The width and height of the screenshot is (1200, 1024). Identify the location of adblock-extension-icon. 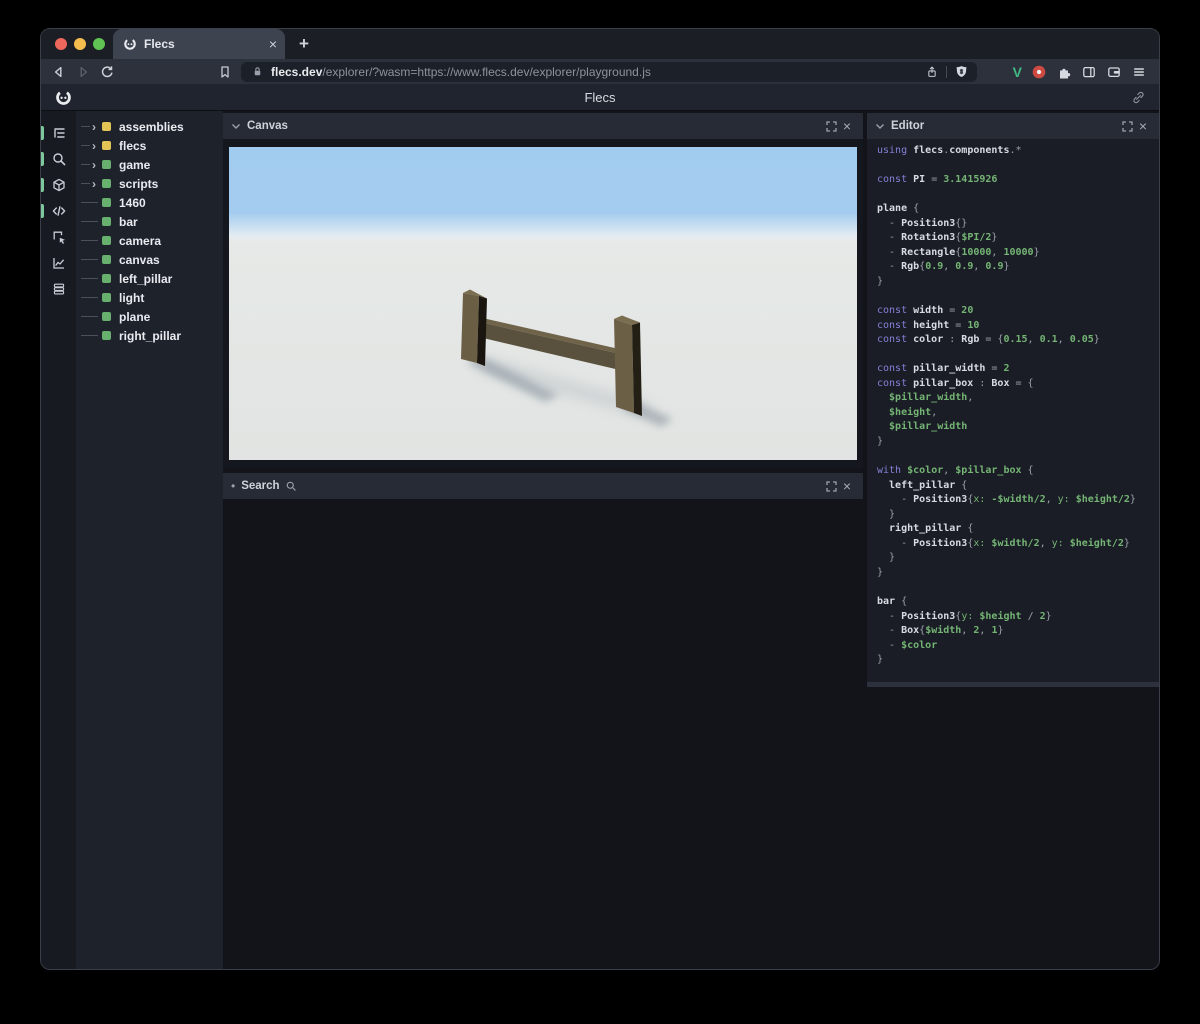
(1039, 72).